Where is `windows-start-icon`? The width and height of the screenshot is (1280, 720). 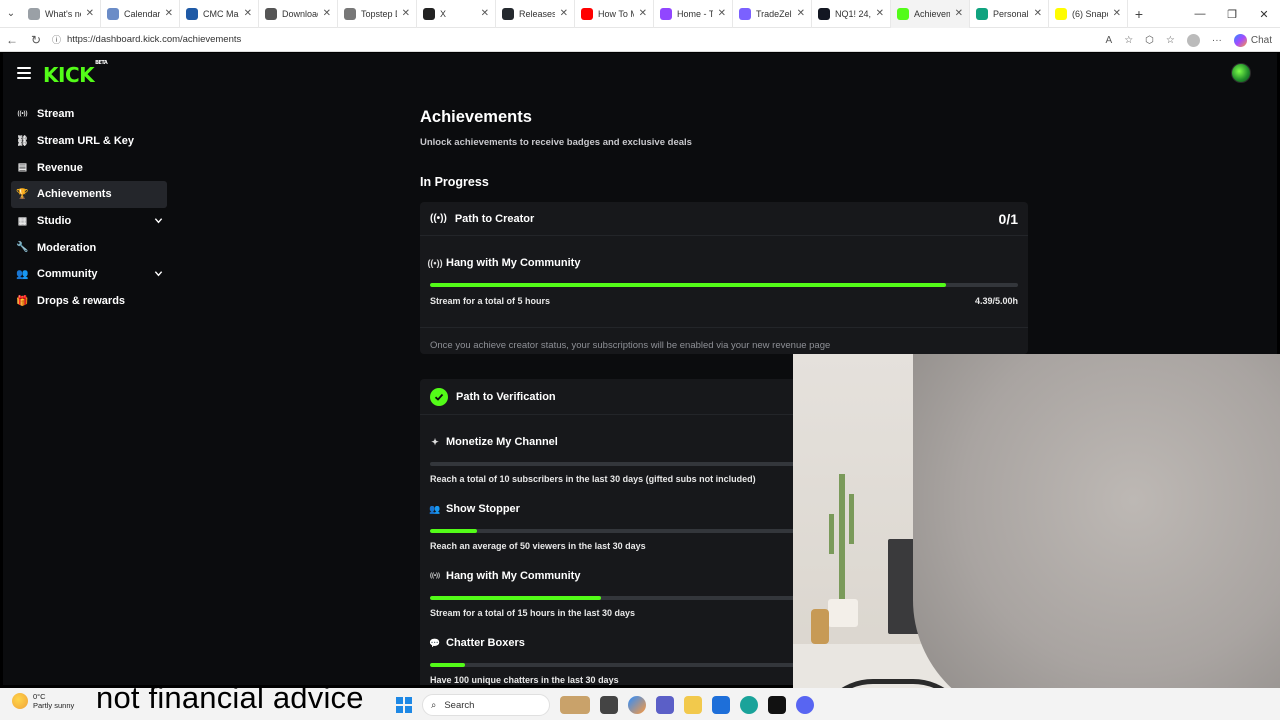 windows-start-icon is located at coordinates (404, 705).